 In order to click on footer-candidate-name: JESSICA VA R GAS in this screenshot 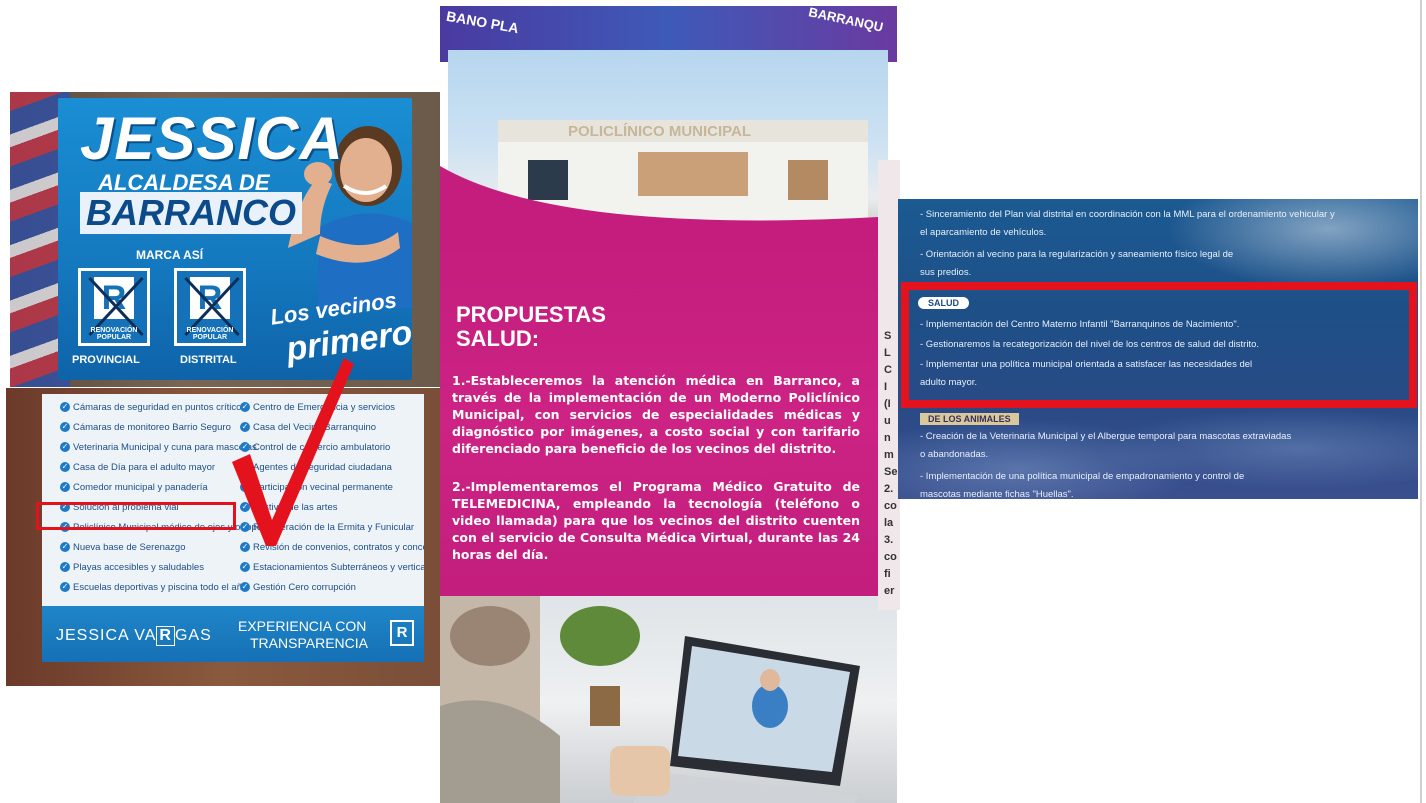, I will do `click(134, 636)`.